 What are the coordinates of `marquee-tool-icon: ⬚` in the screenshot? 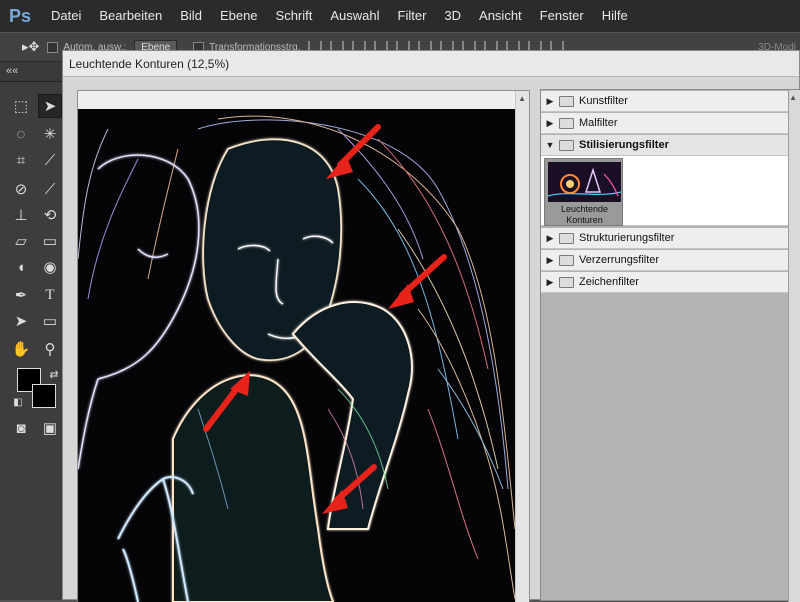 It's located at (21, 106).